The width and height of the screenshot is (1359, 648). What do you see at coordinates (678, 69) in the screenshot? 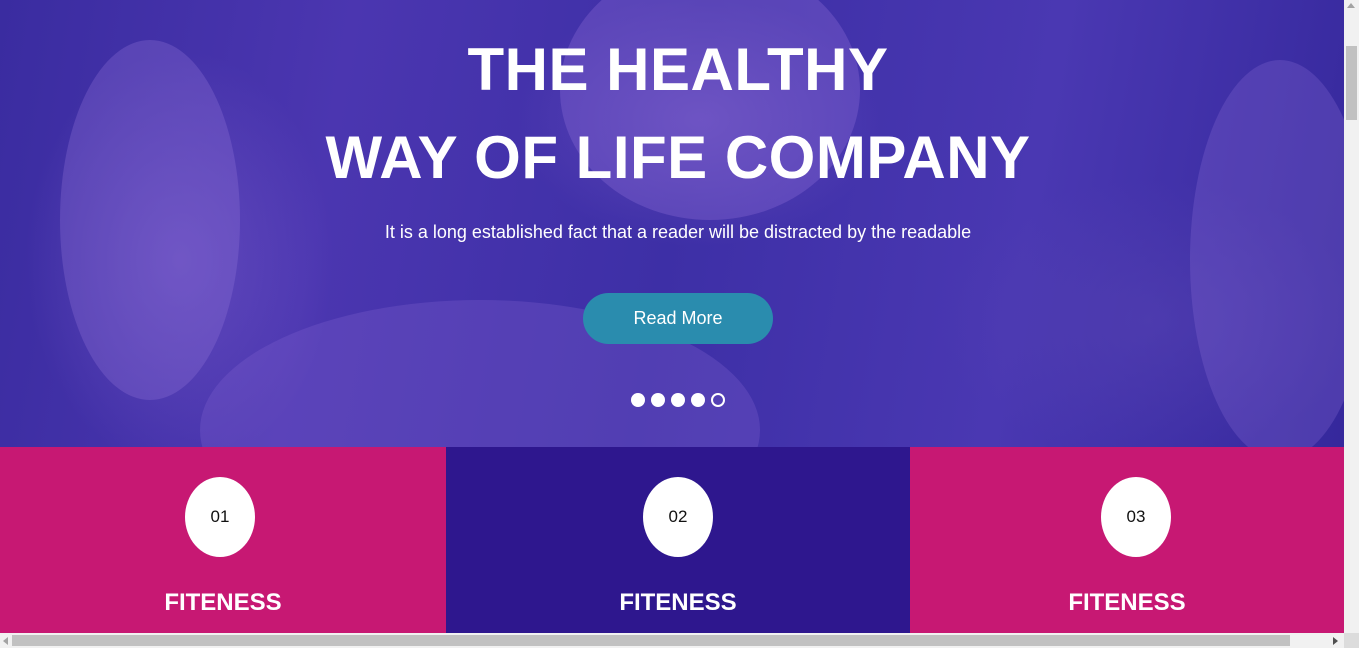
I see `hero-title-line1: THE HEALTHY` at bounding box center [678, 69].